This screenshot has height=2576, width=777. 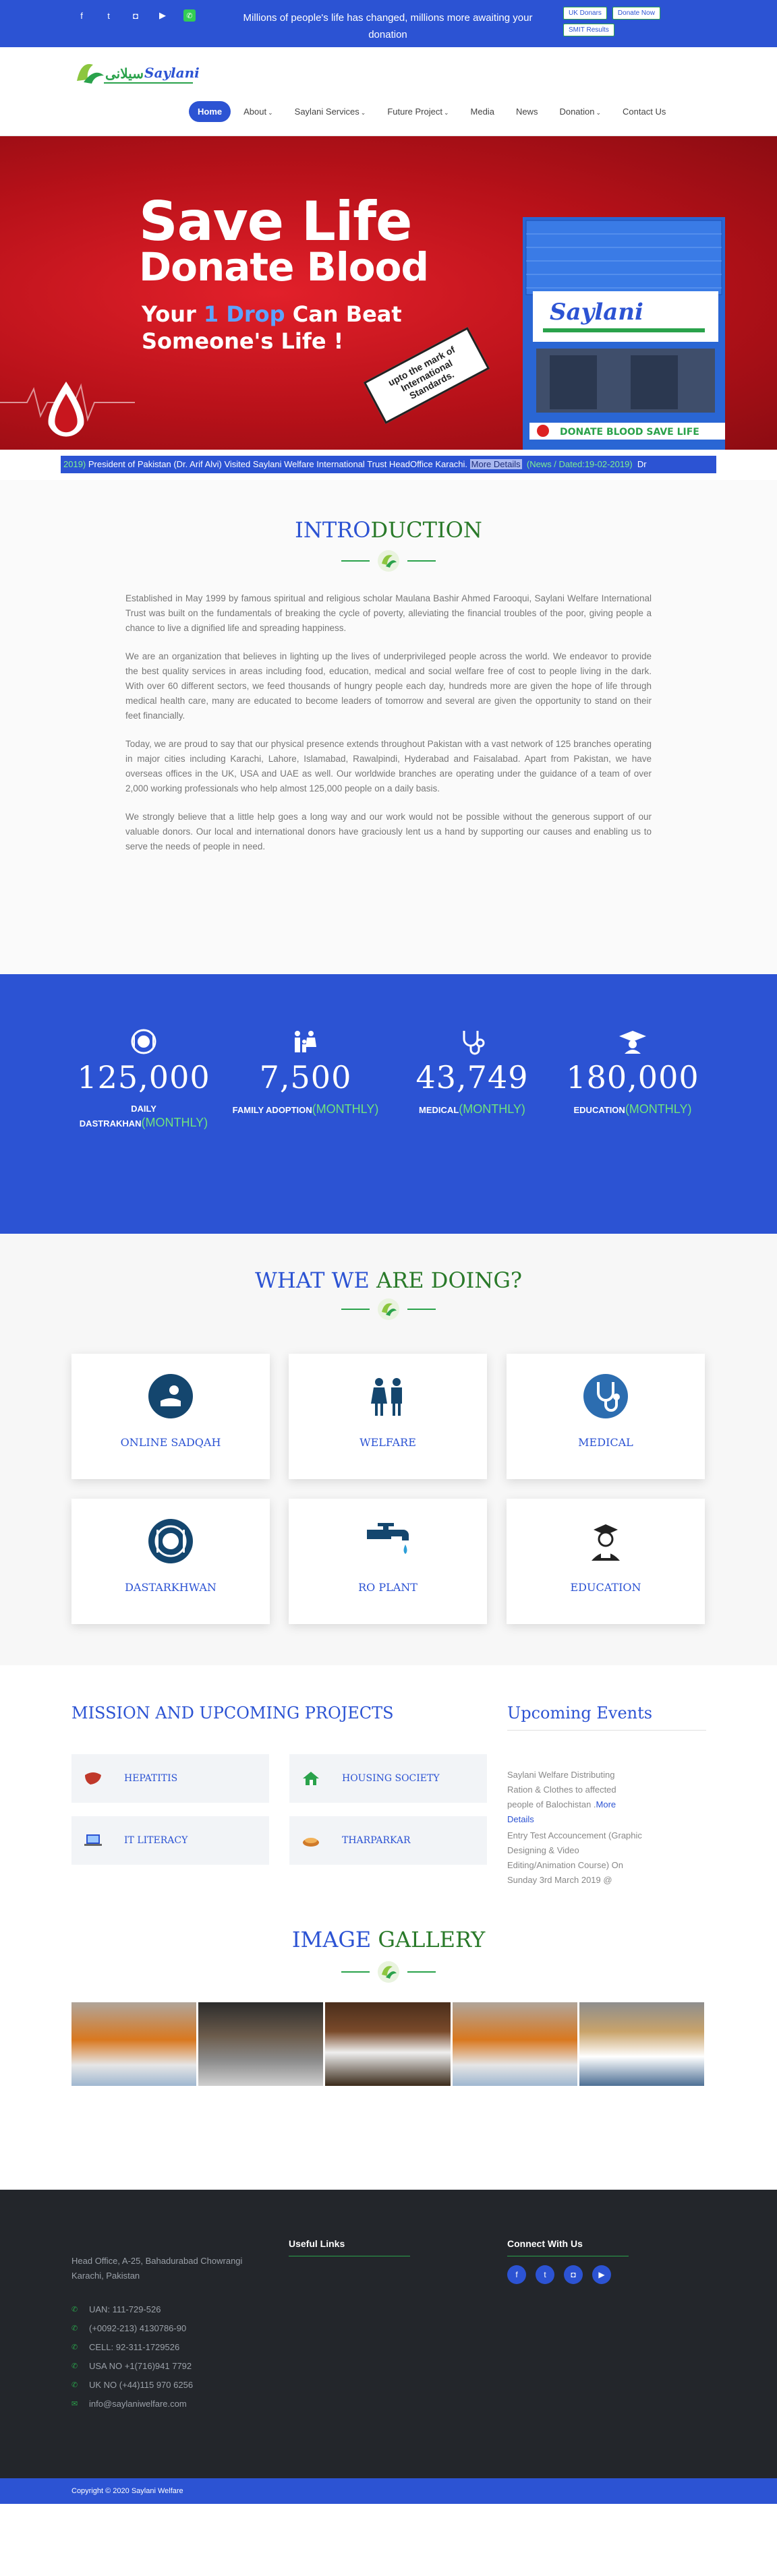 What do you see at coordinates (545, 2243) in the screenshot?
I see `connect-title: Connect With Us` at bounding box center [545, 2243].